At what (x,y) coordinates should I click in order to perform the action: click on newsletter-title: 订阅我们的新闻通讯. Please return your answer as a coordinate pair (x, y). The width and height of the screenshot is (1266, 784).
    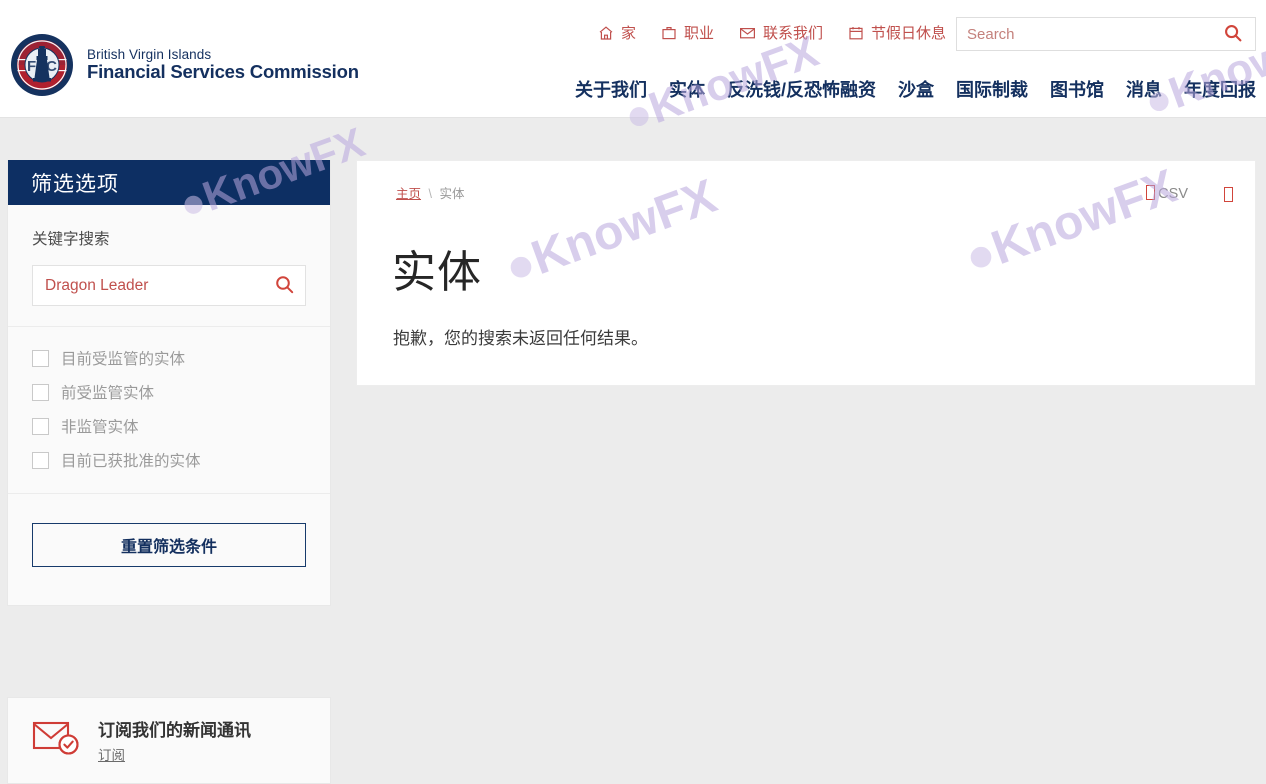
    Looking at the image, I should click on (174, 730).